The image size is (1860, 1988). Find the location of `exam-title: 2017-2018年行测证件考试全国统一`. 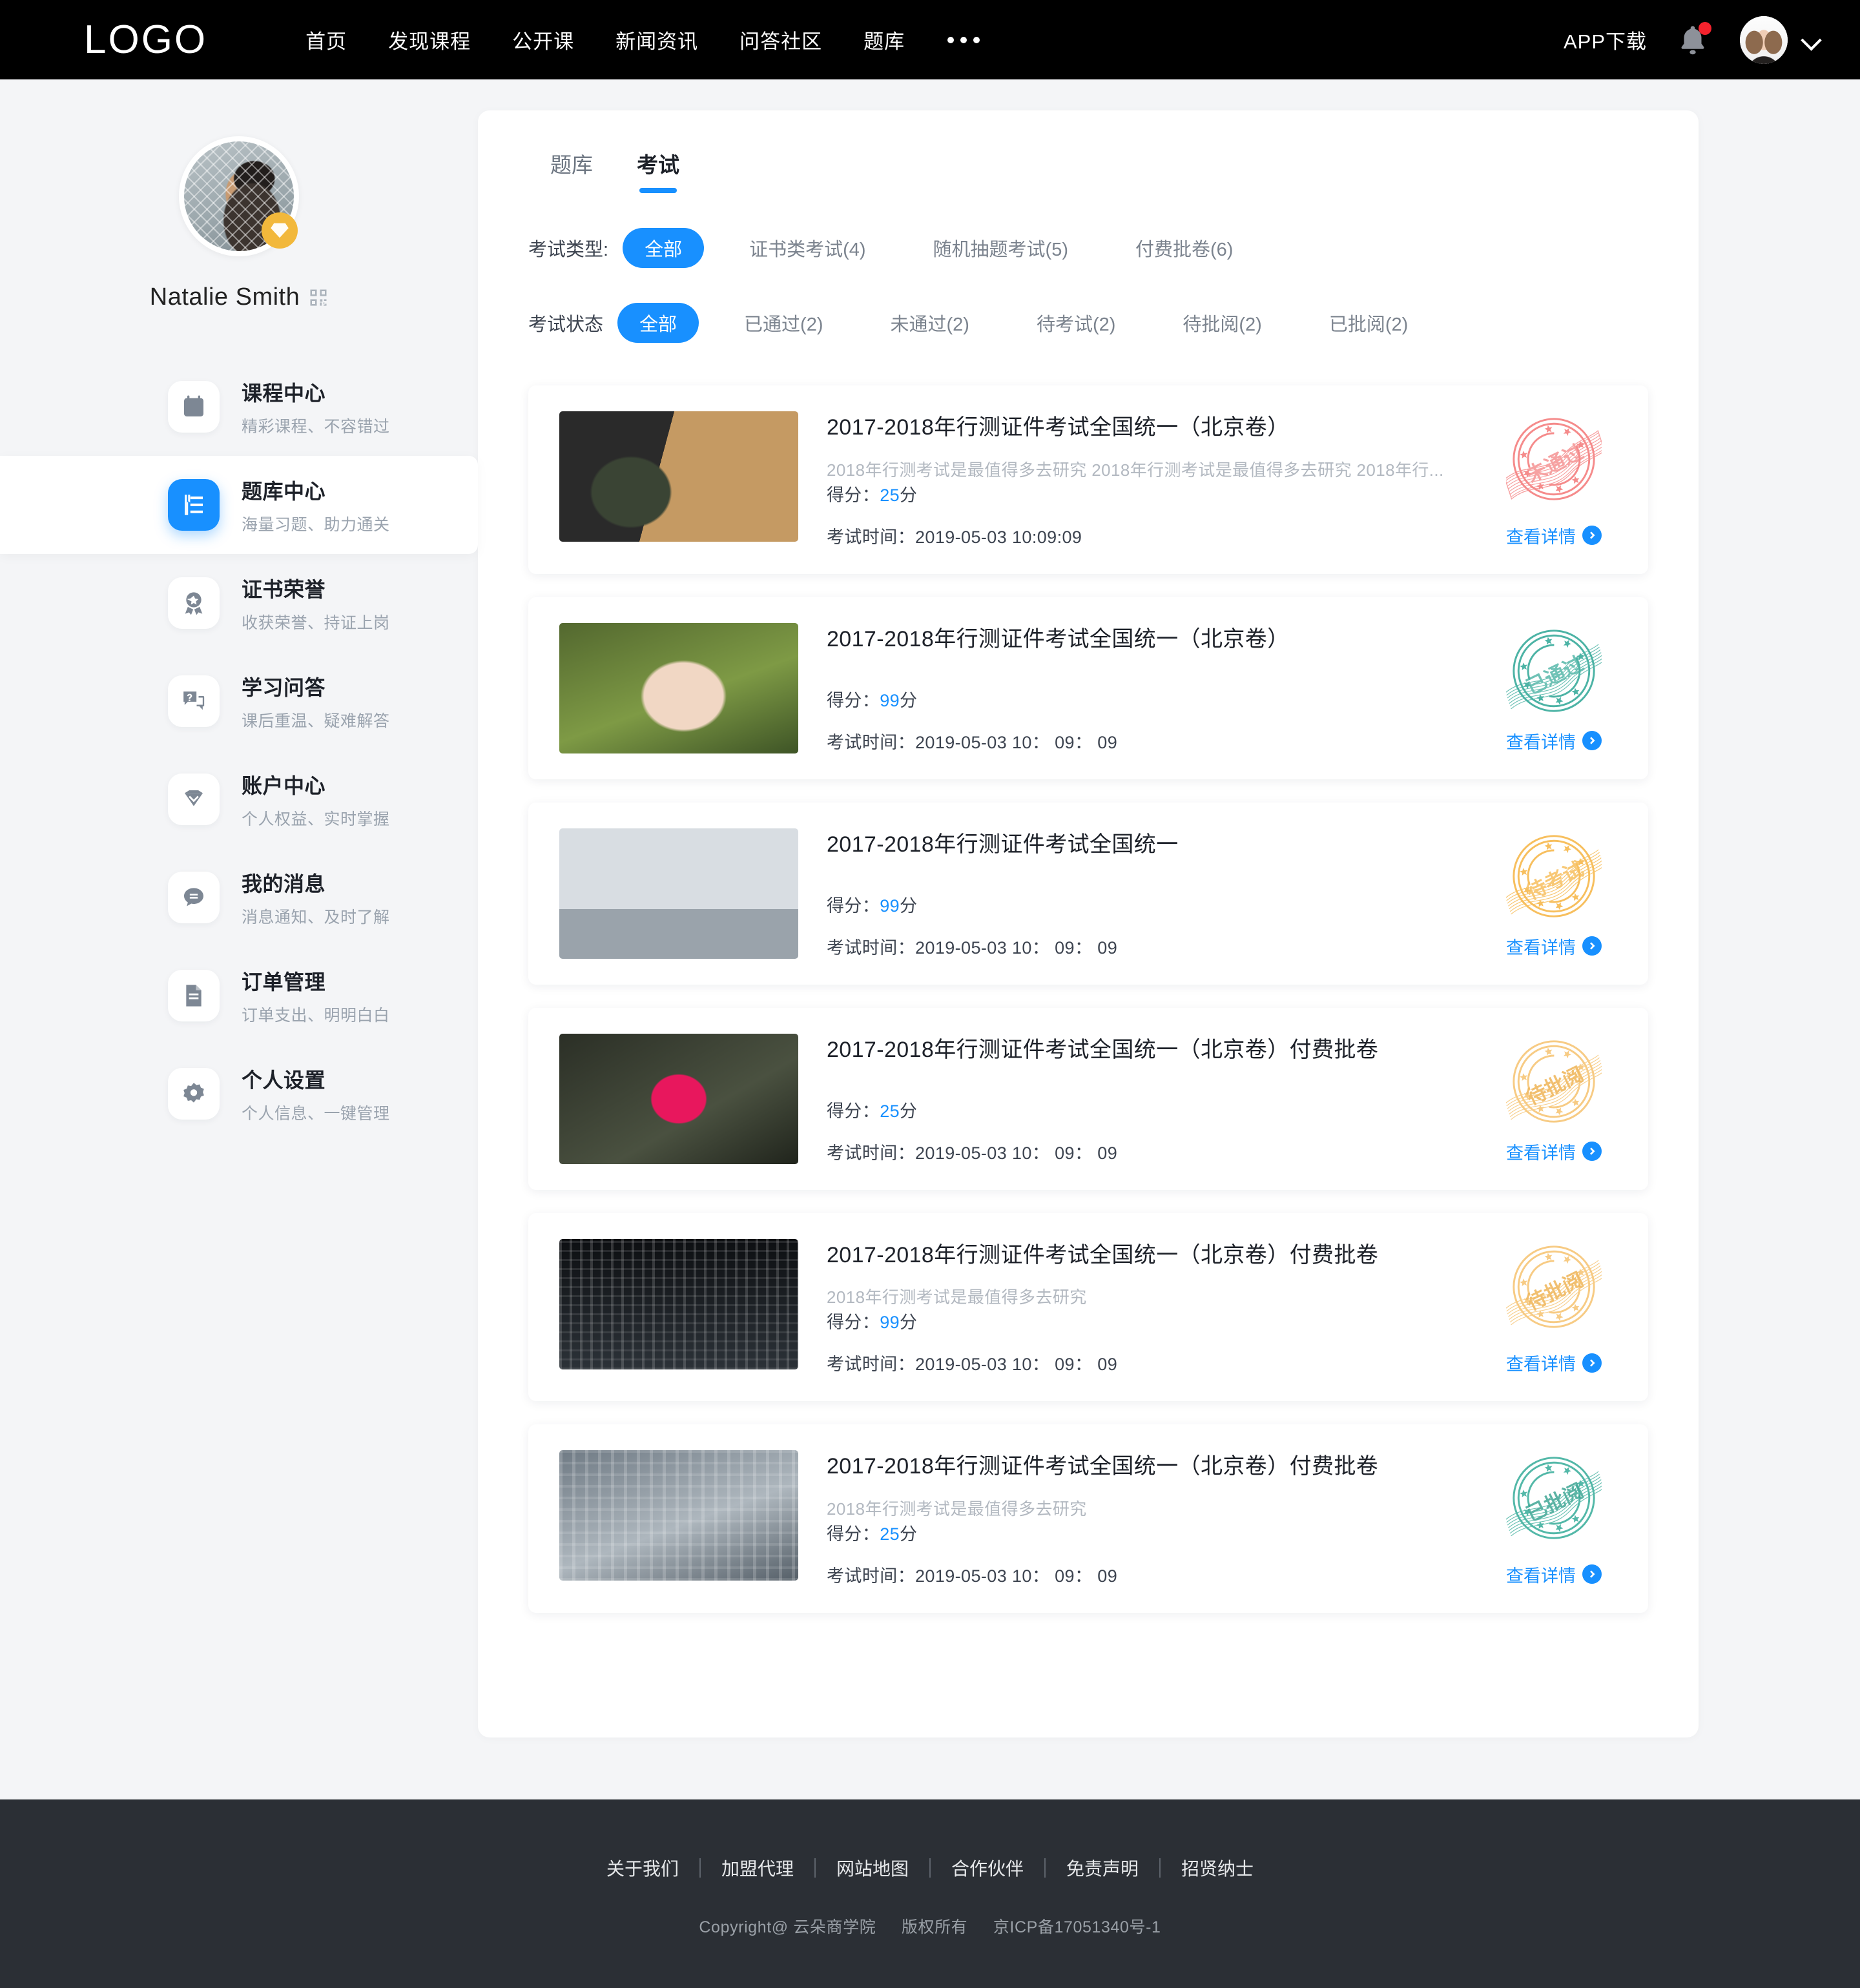

exam-title: 2017-2018年行测证件考试全国统一 is located at coordinates (1003, 845).